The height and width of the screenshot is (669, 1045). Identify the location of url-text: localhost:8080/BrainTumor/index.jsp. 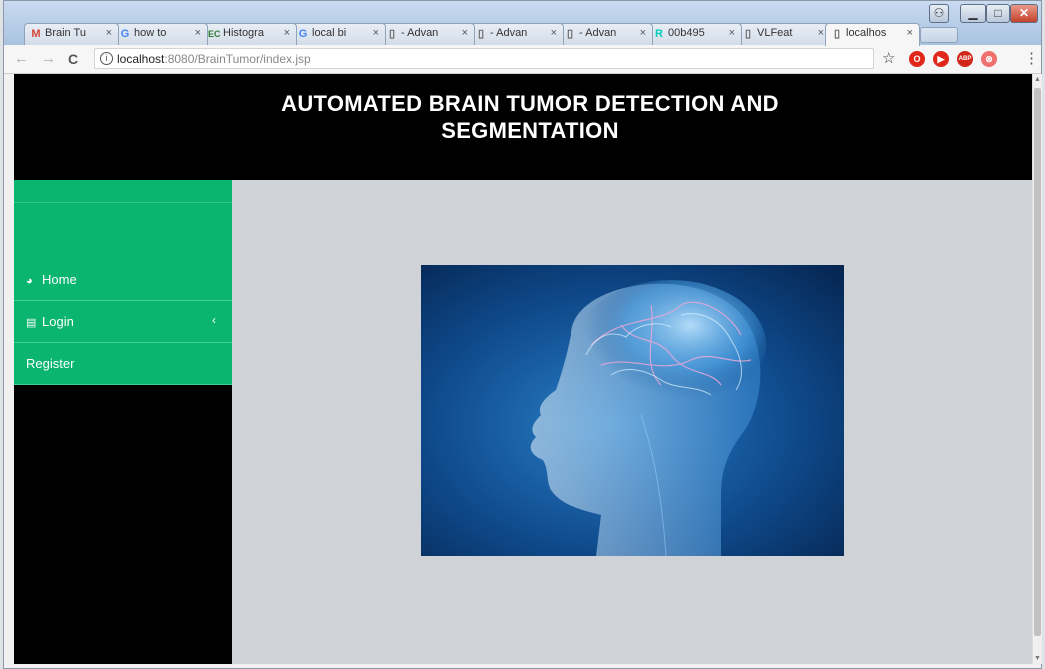
(214, 59).